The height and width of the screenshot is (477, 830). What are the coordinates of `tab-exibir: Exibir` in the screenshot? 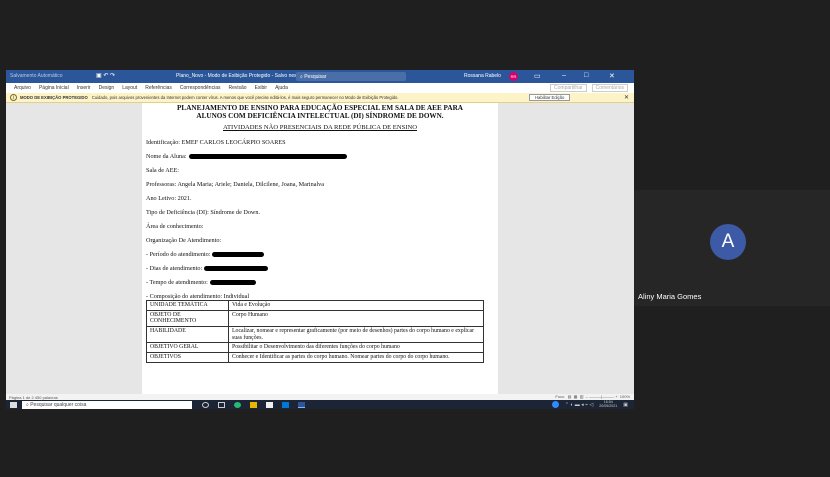 It's located at (261, 88).